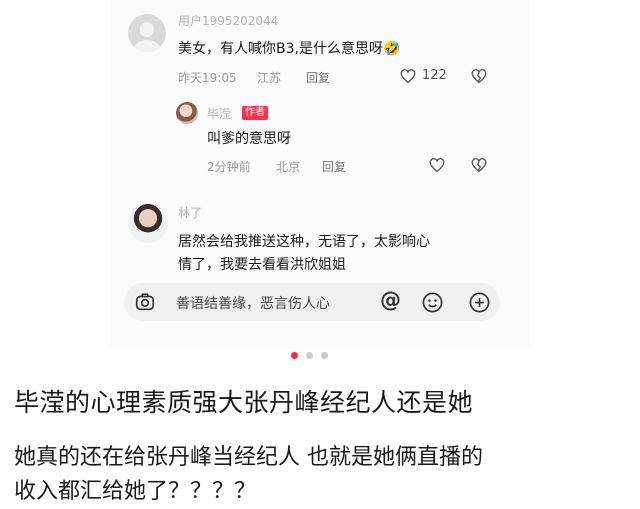  What do you see at coordinates (244, 402) in the screenshot?
I see `article-title: 毕滢的心理素质强大张丹峰经纪人还是她` at bounding box center [244, 402].